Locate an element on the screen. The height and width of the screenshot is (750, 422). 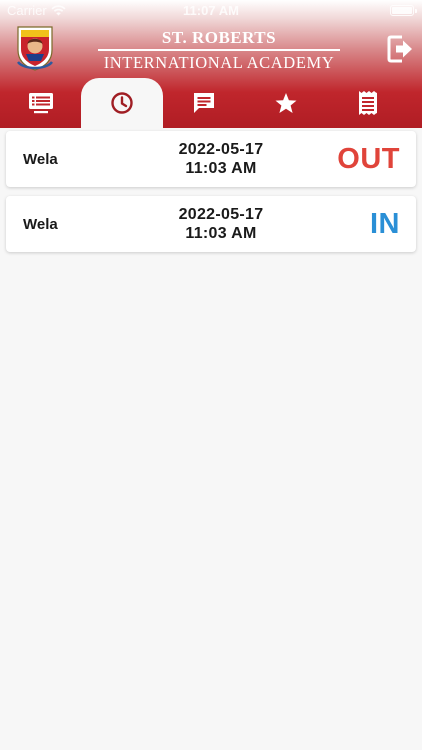
dashboard-list-icon is located at coordinates (40, 103).